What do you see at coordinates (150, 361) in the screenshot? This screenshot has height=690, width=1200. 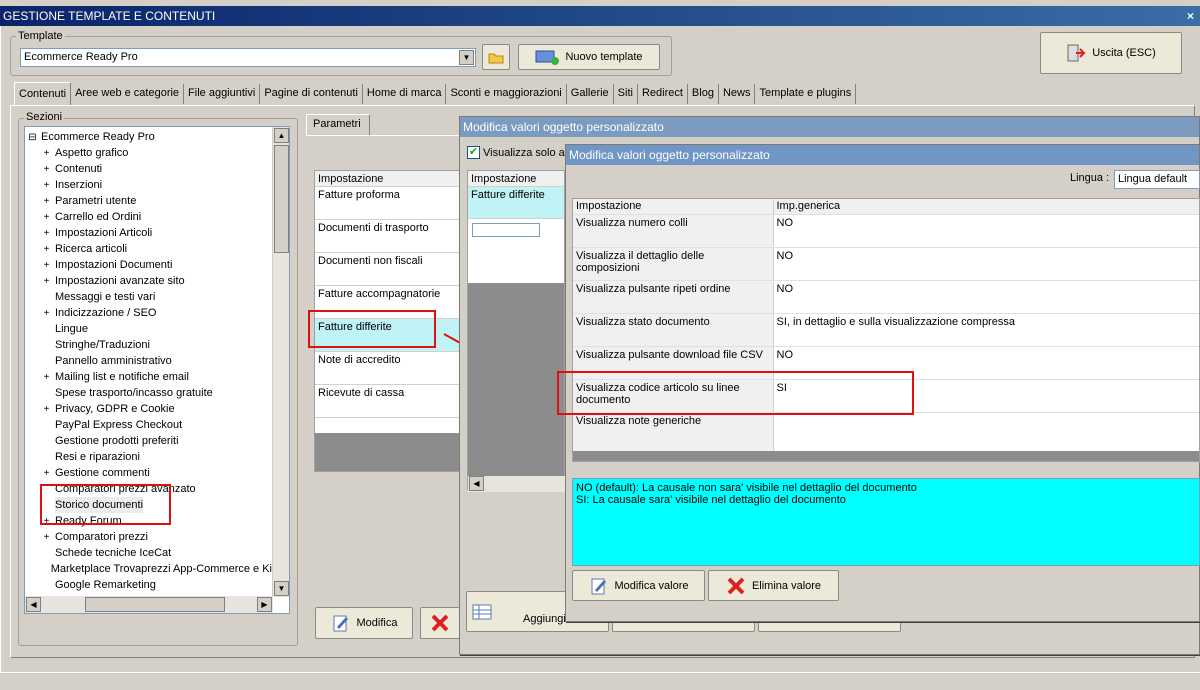 I see `tree-item: Pannello amministrativo` at bounding box center [150, 361].